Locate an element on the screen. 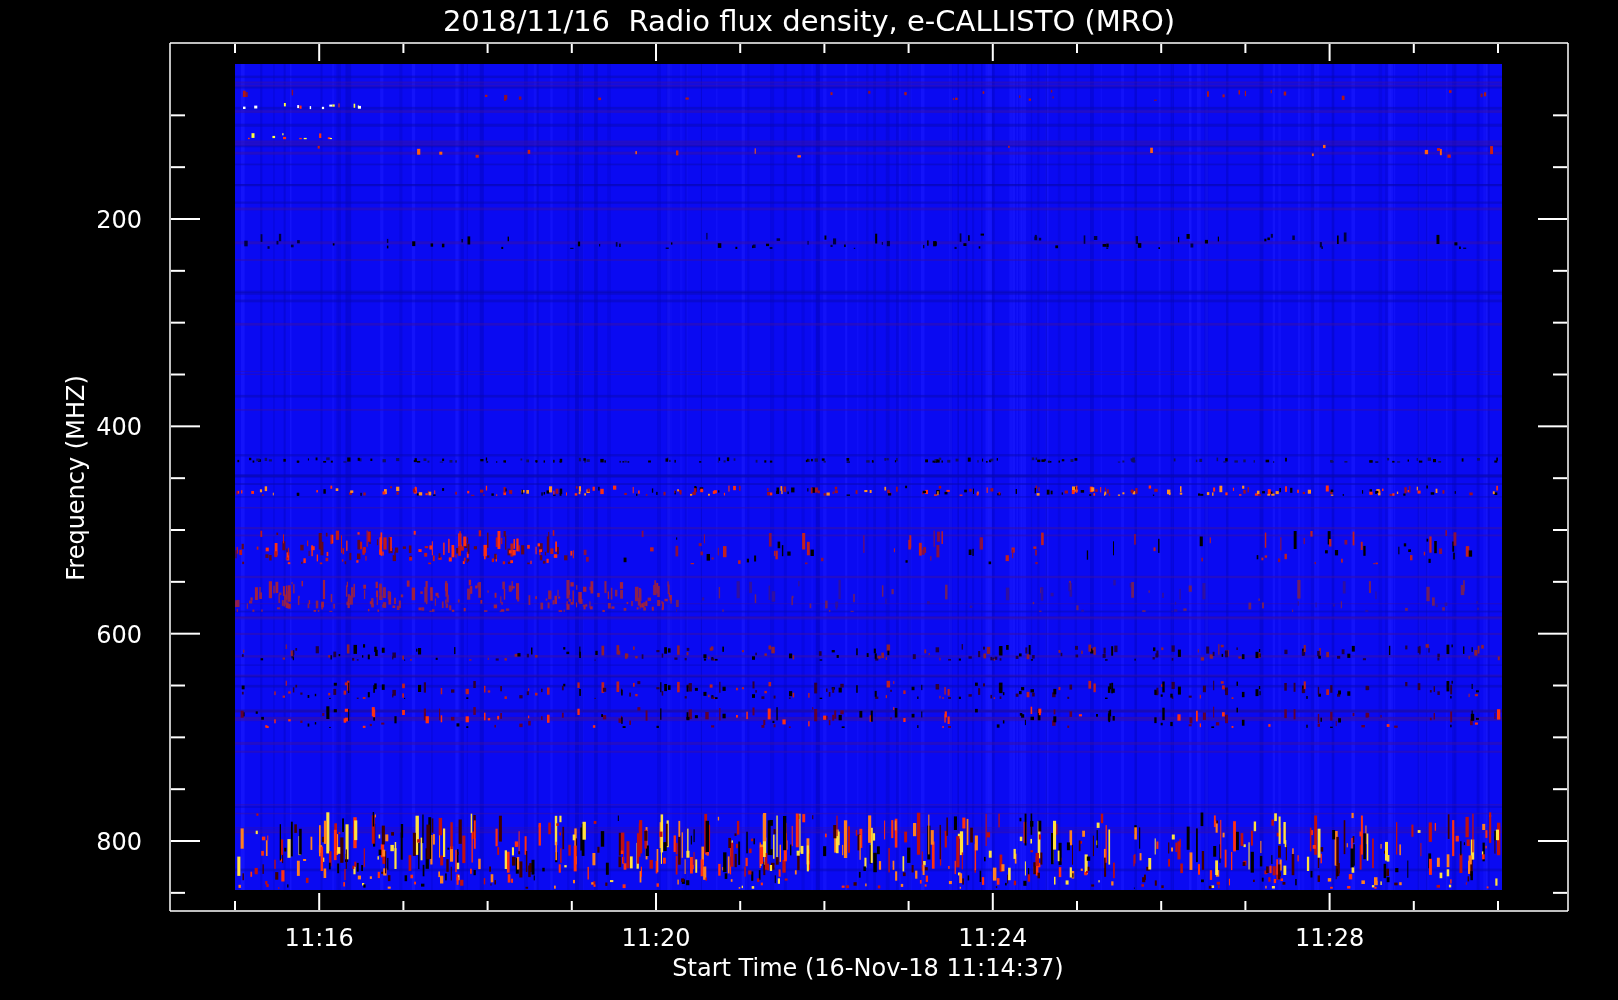  tick-label: 200 is located at coordinates (119, 220).